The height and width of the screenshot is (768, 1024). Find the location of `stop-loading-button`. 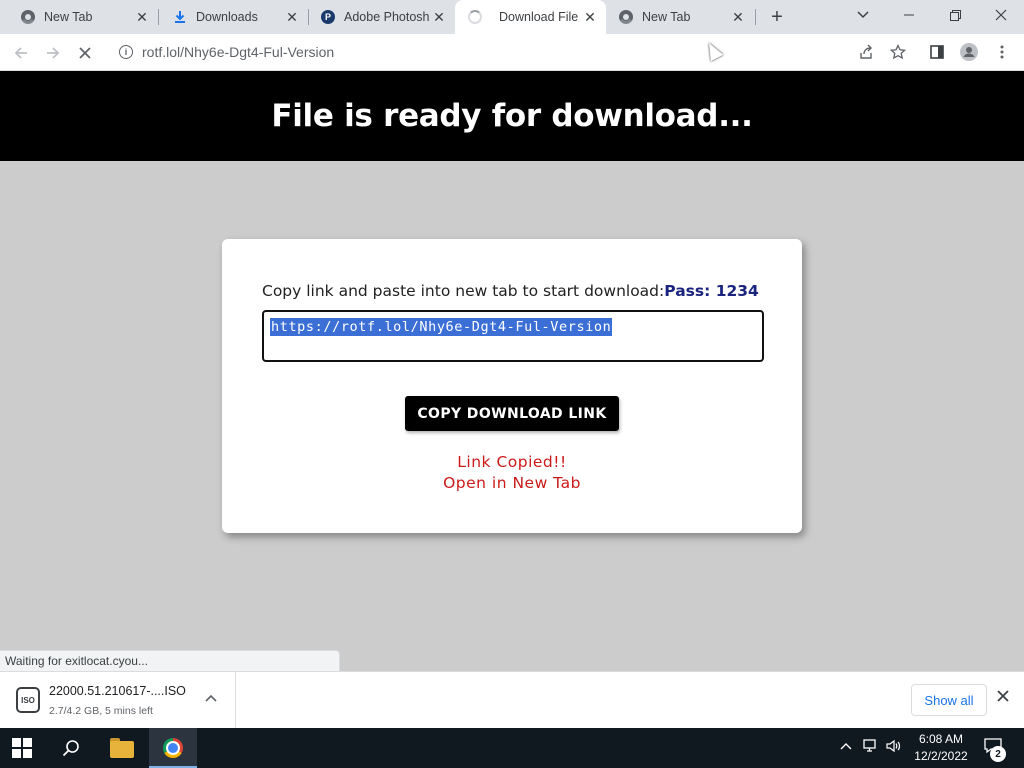

stop-loading-button is located at coordinates (85, 53).